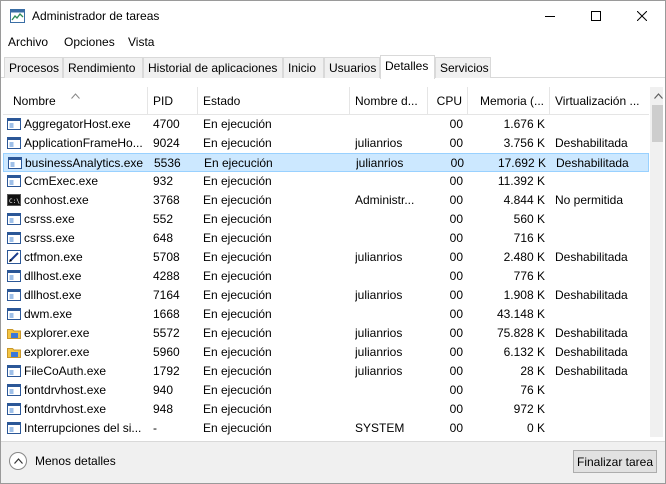  I want to click on maximize-button, so click(596, 16).